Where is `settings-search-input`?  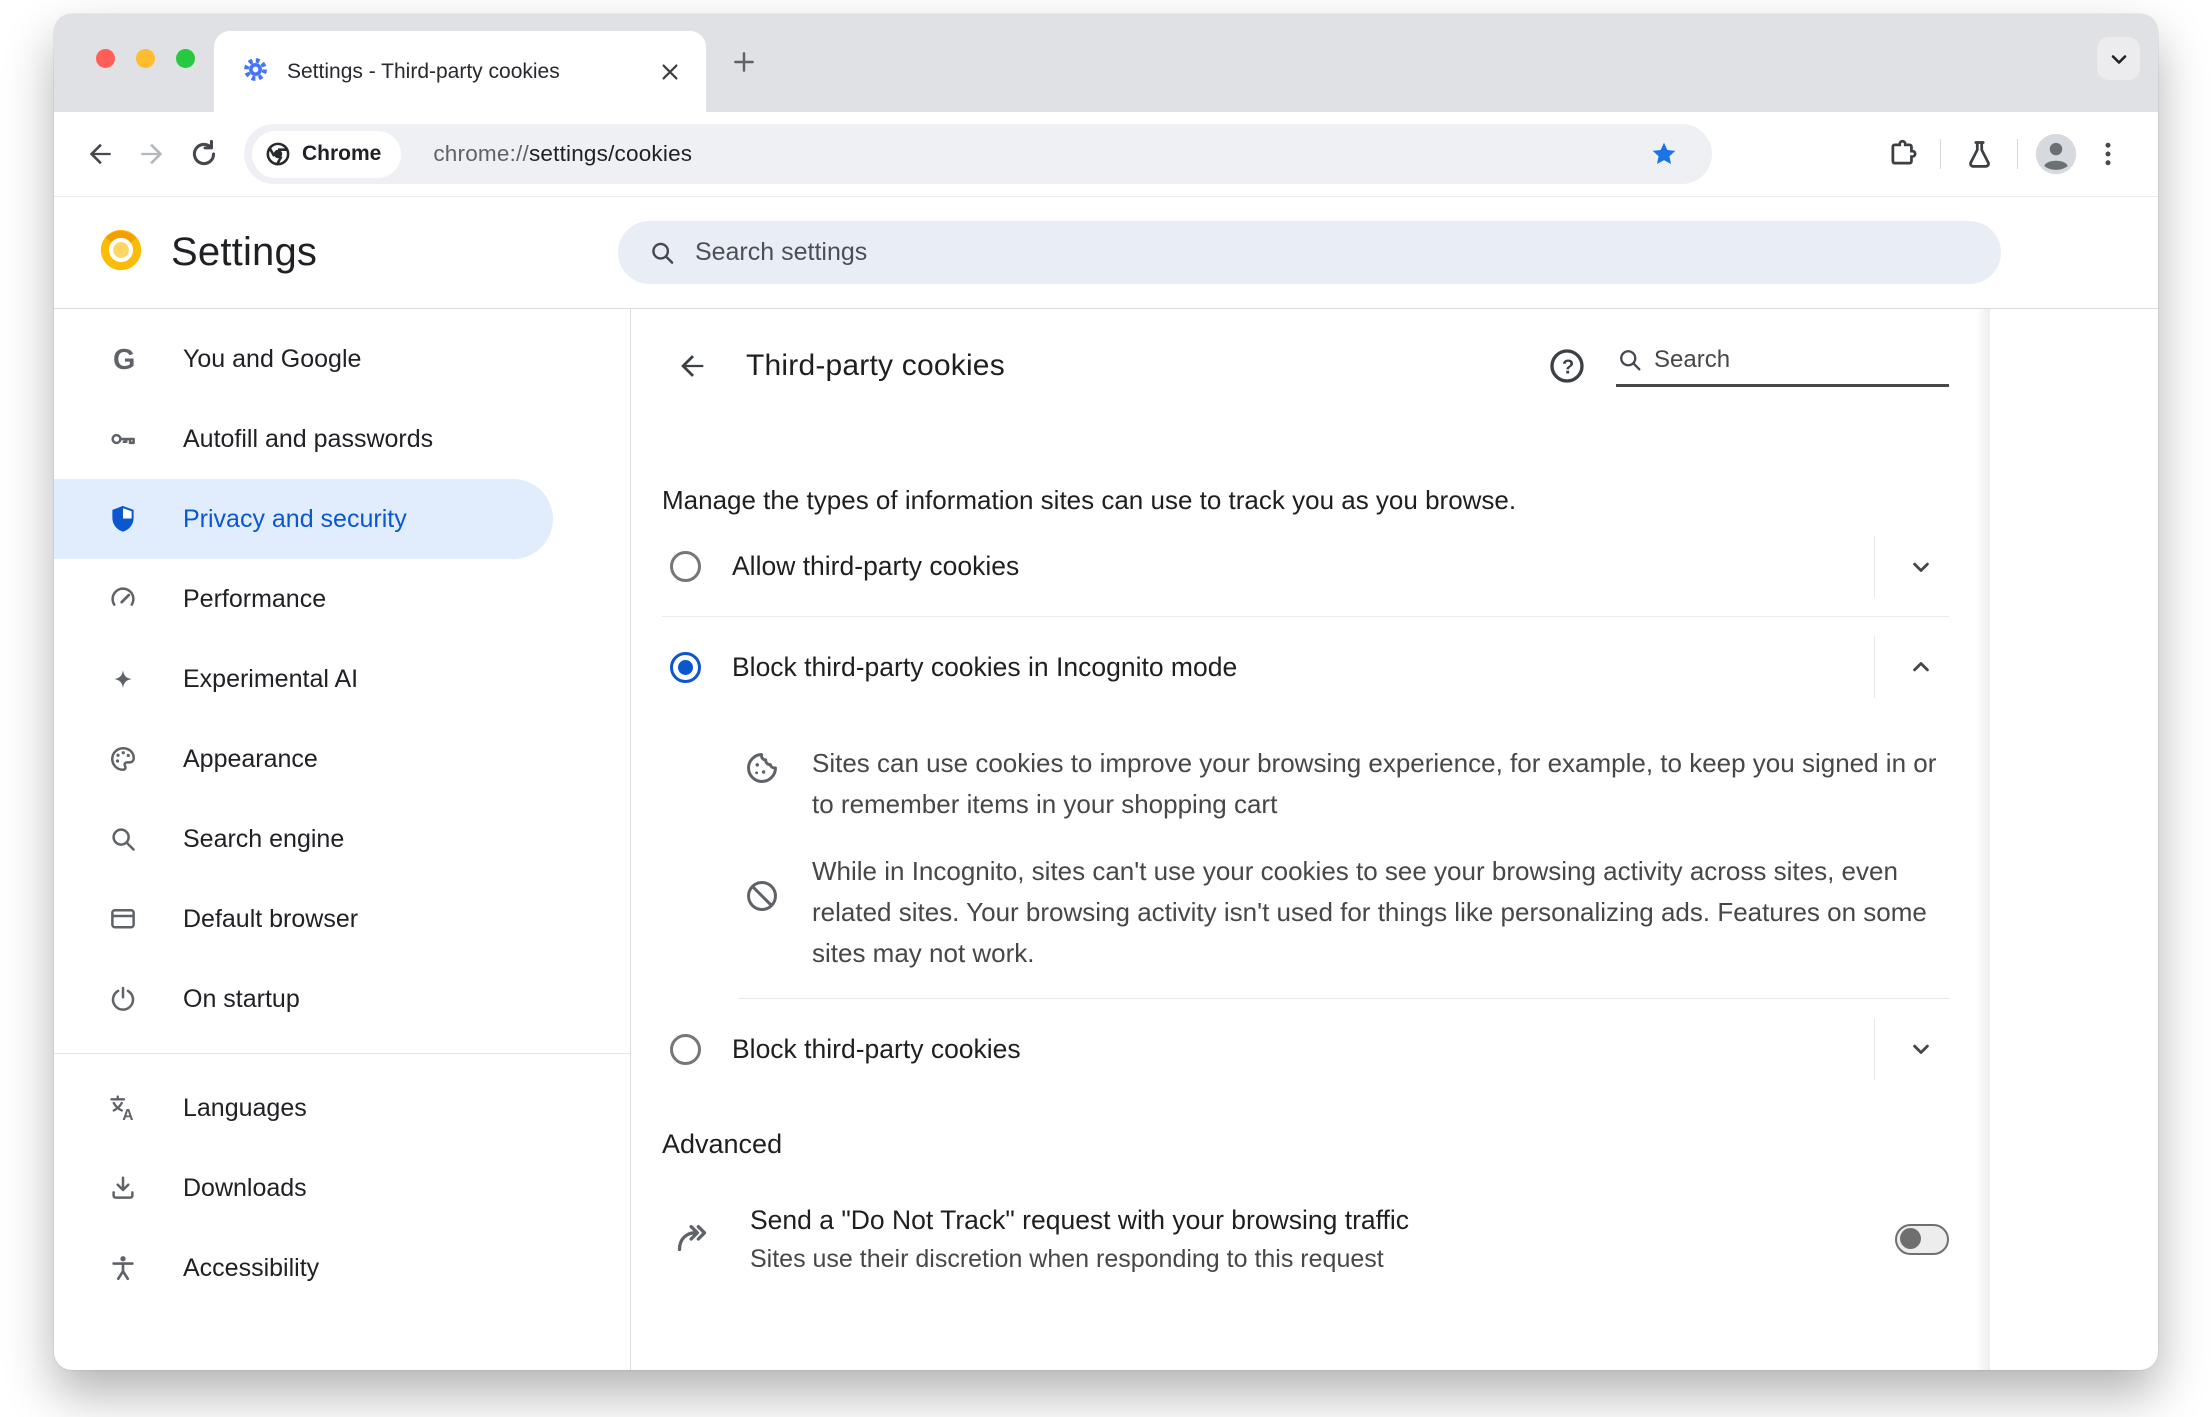 settings-search-input is located at coordinates (1332, 252).